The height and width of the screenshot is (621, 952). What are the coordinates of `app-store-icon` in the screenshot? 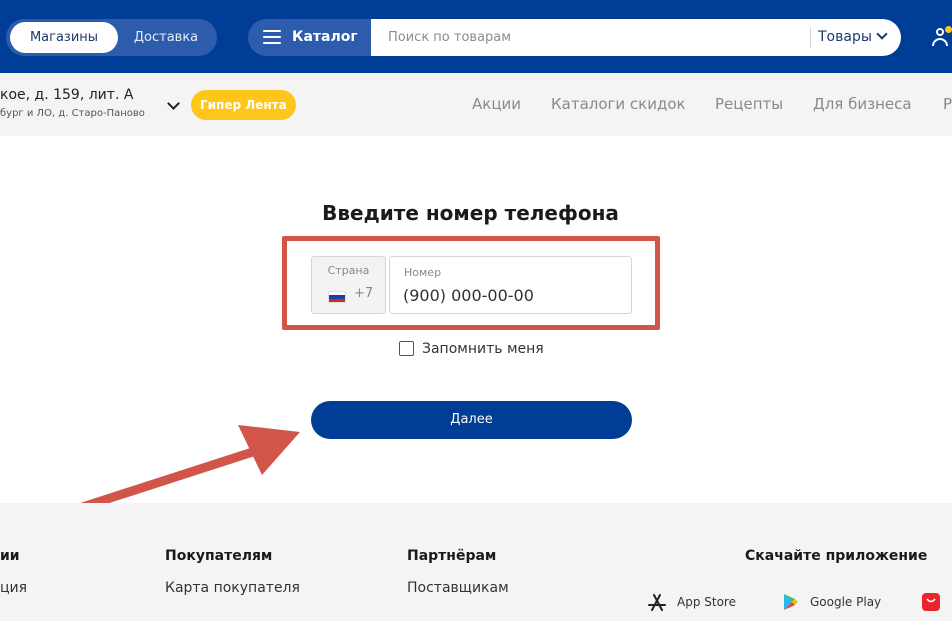 It's located at (657, 602).